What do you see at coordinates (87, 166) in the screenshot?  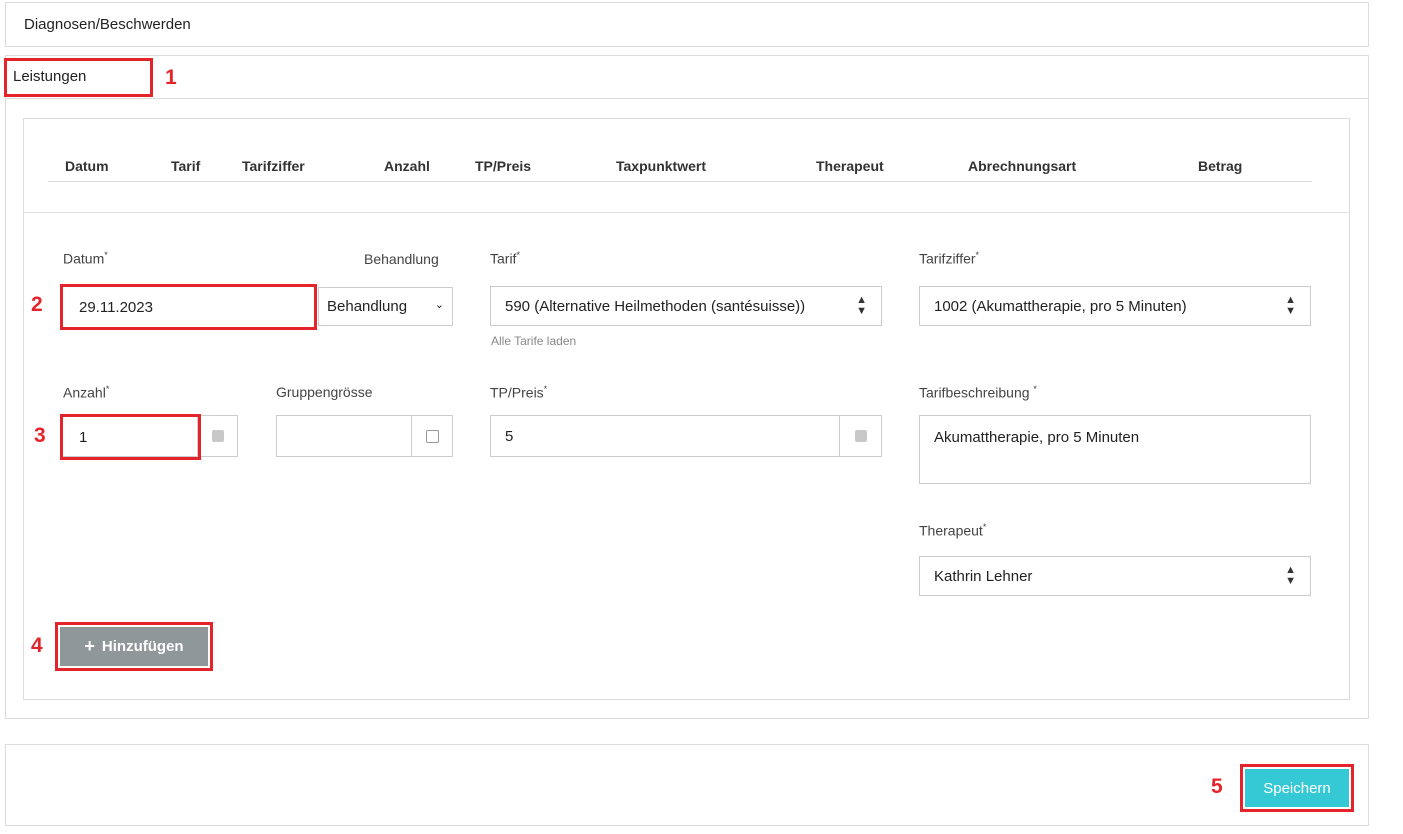 I see `col-datum: Datum` at bounding box center [87, 166].